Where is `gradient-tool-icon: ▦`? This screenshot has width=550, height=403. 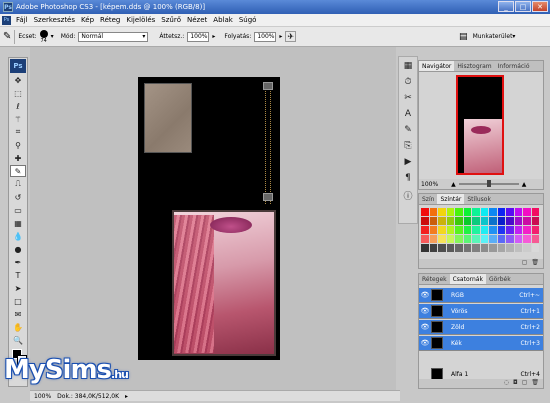 gradient-tool-icon: ▦ is located at coordinates (18, 223).